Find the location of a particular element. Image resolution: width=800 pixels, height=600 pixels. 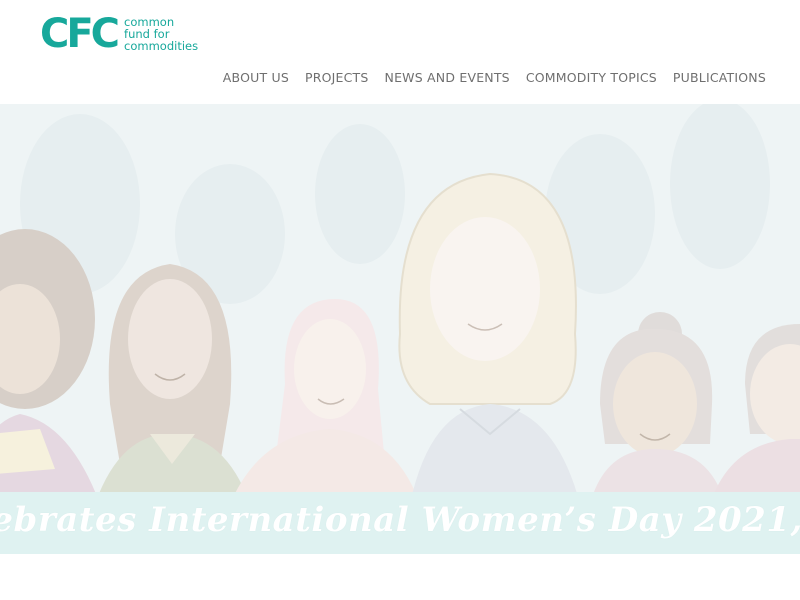

nav-commodity-topics: COMMODITY TOPICS is located at coordinates (591, 77).